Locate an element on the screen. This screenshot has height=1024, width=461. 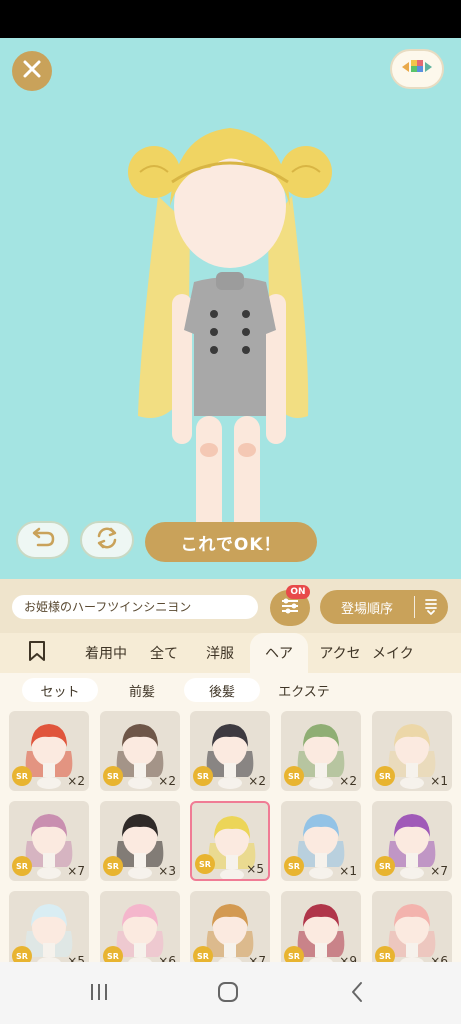
sort-divider is located at coordinates (414, 607).